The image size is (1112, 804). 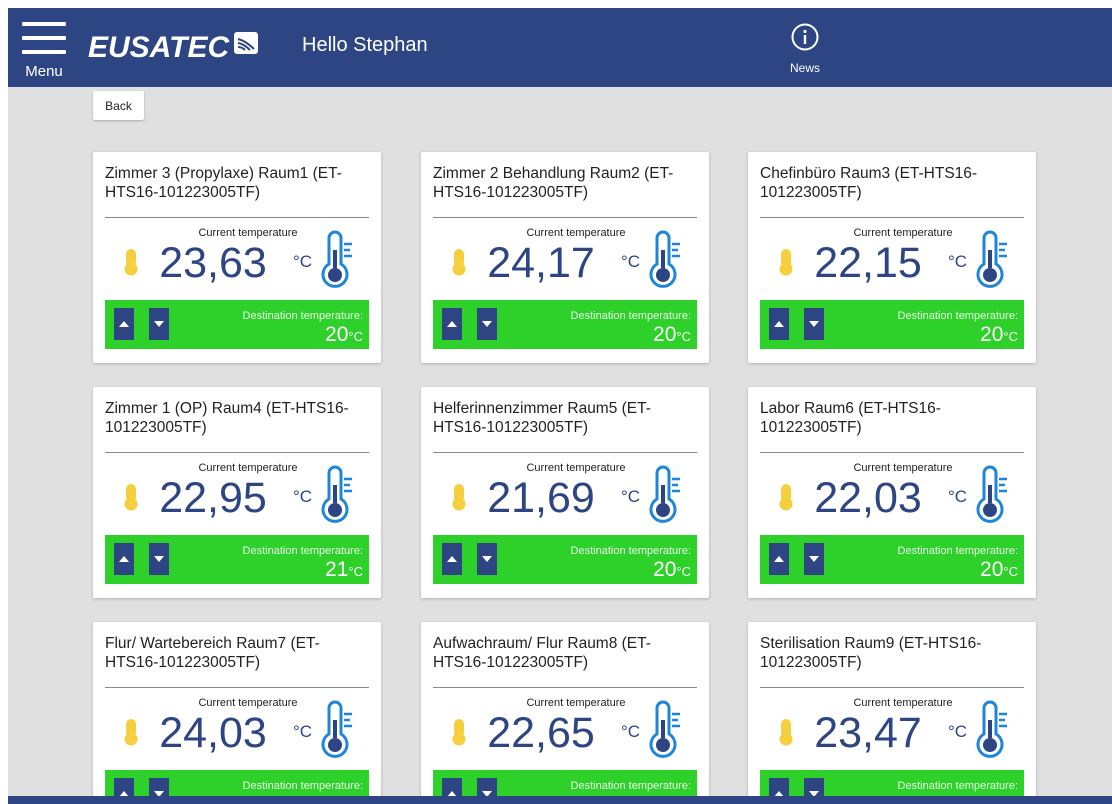 I want to click on back-button: Back, so click(x=118, y=105).